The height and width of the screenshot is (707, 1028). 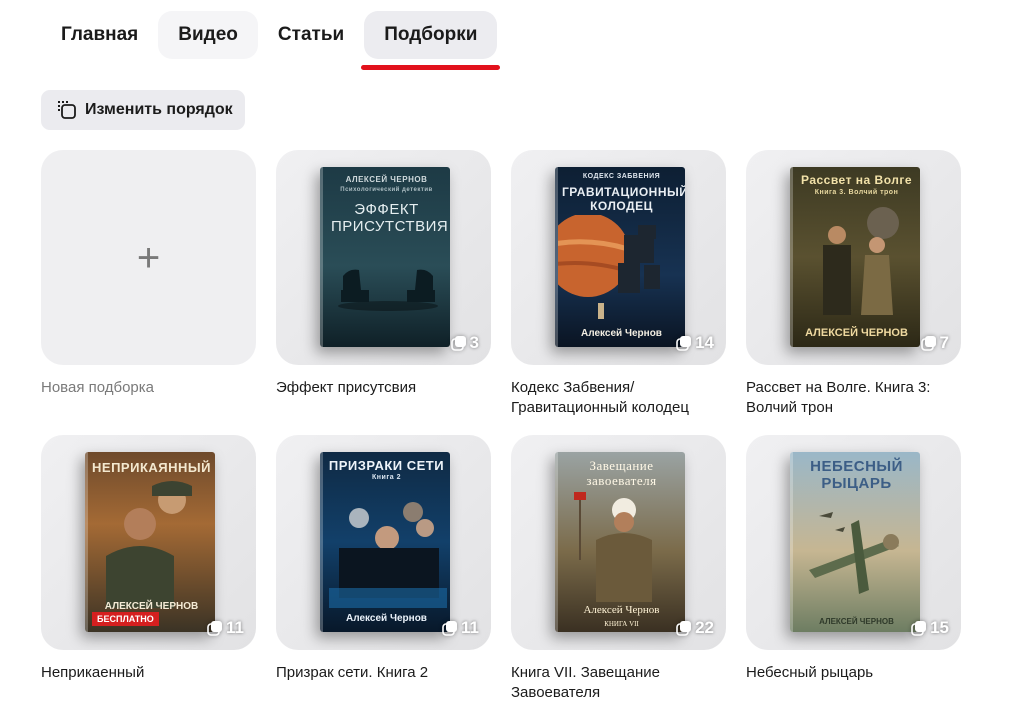 I want to click on reorder-label: Изменить порядок, so click(x=159, y=109).